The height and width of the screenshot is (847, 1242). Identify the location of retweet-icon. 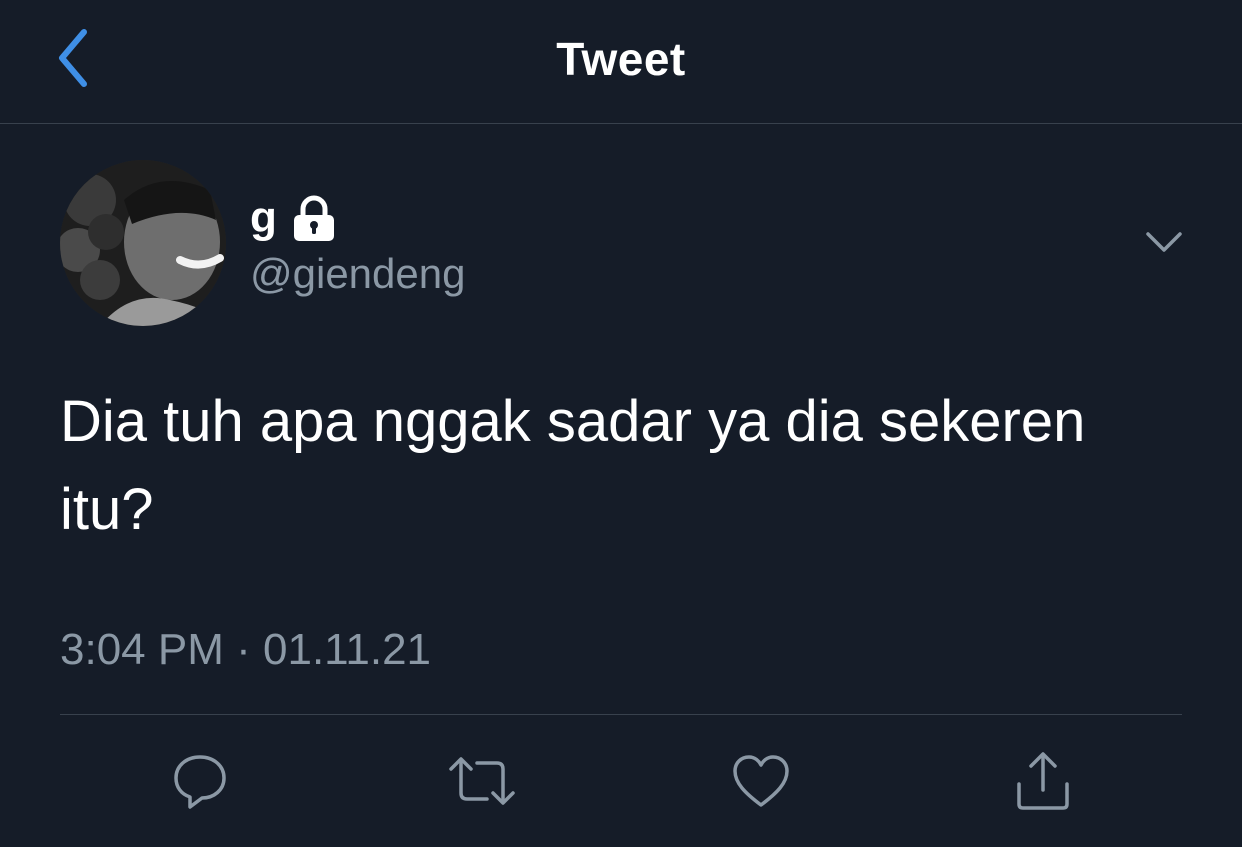
(482, 781).